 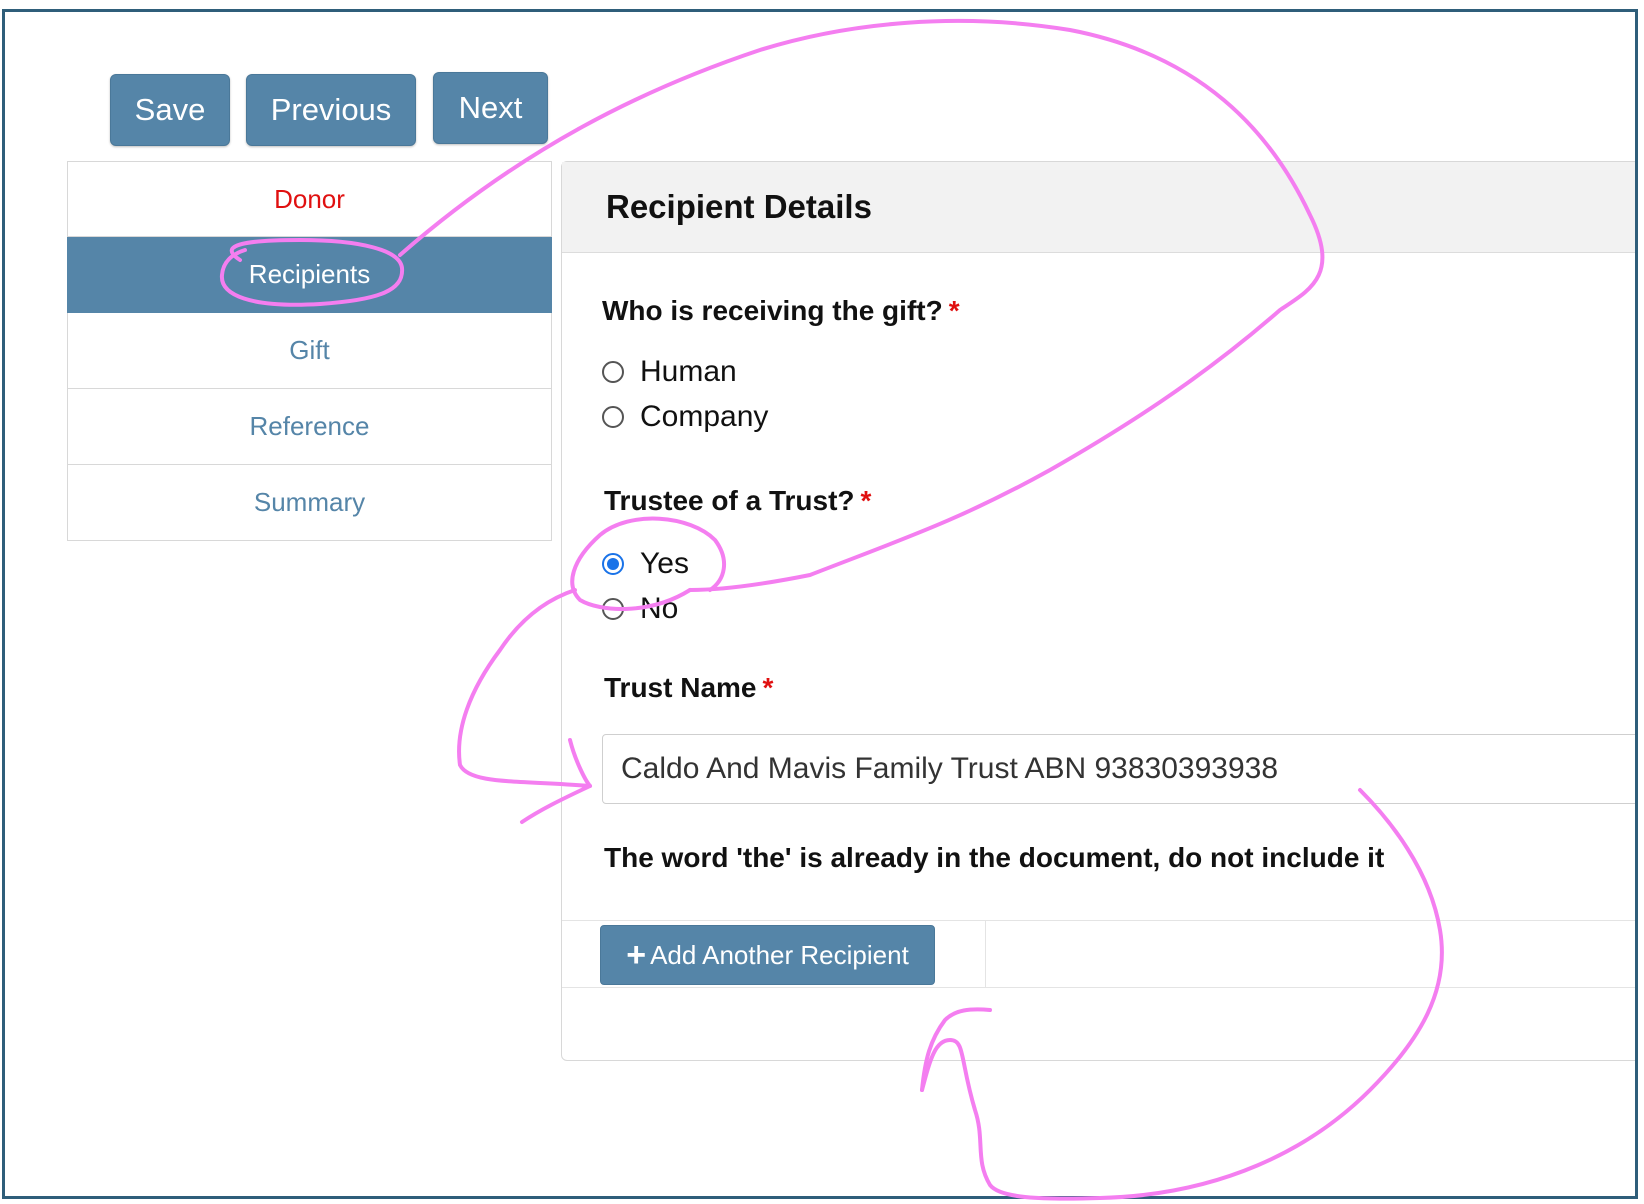 I want to click on radio-human-input, so click(x=613, y=372).